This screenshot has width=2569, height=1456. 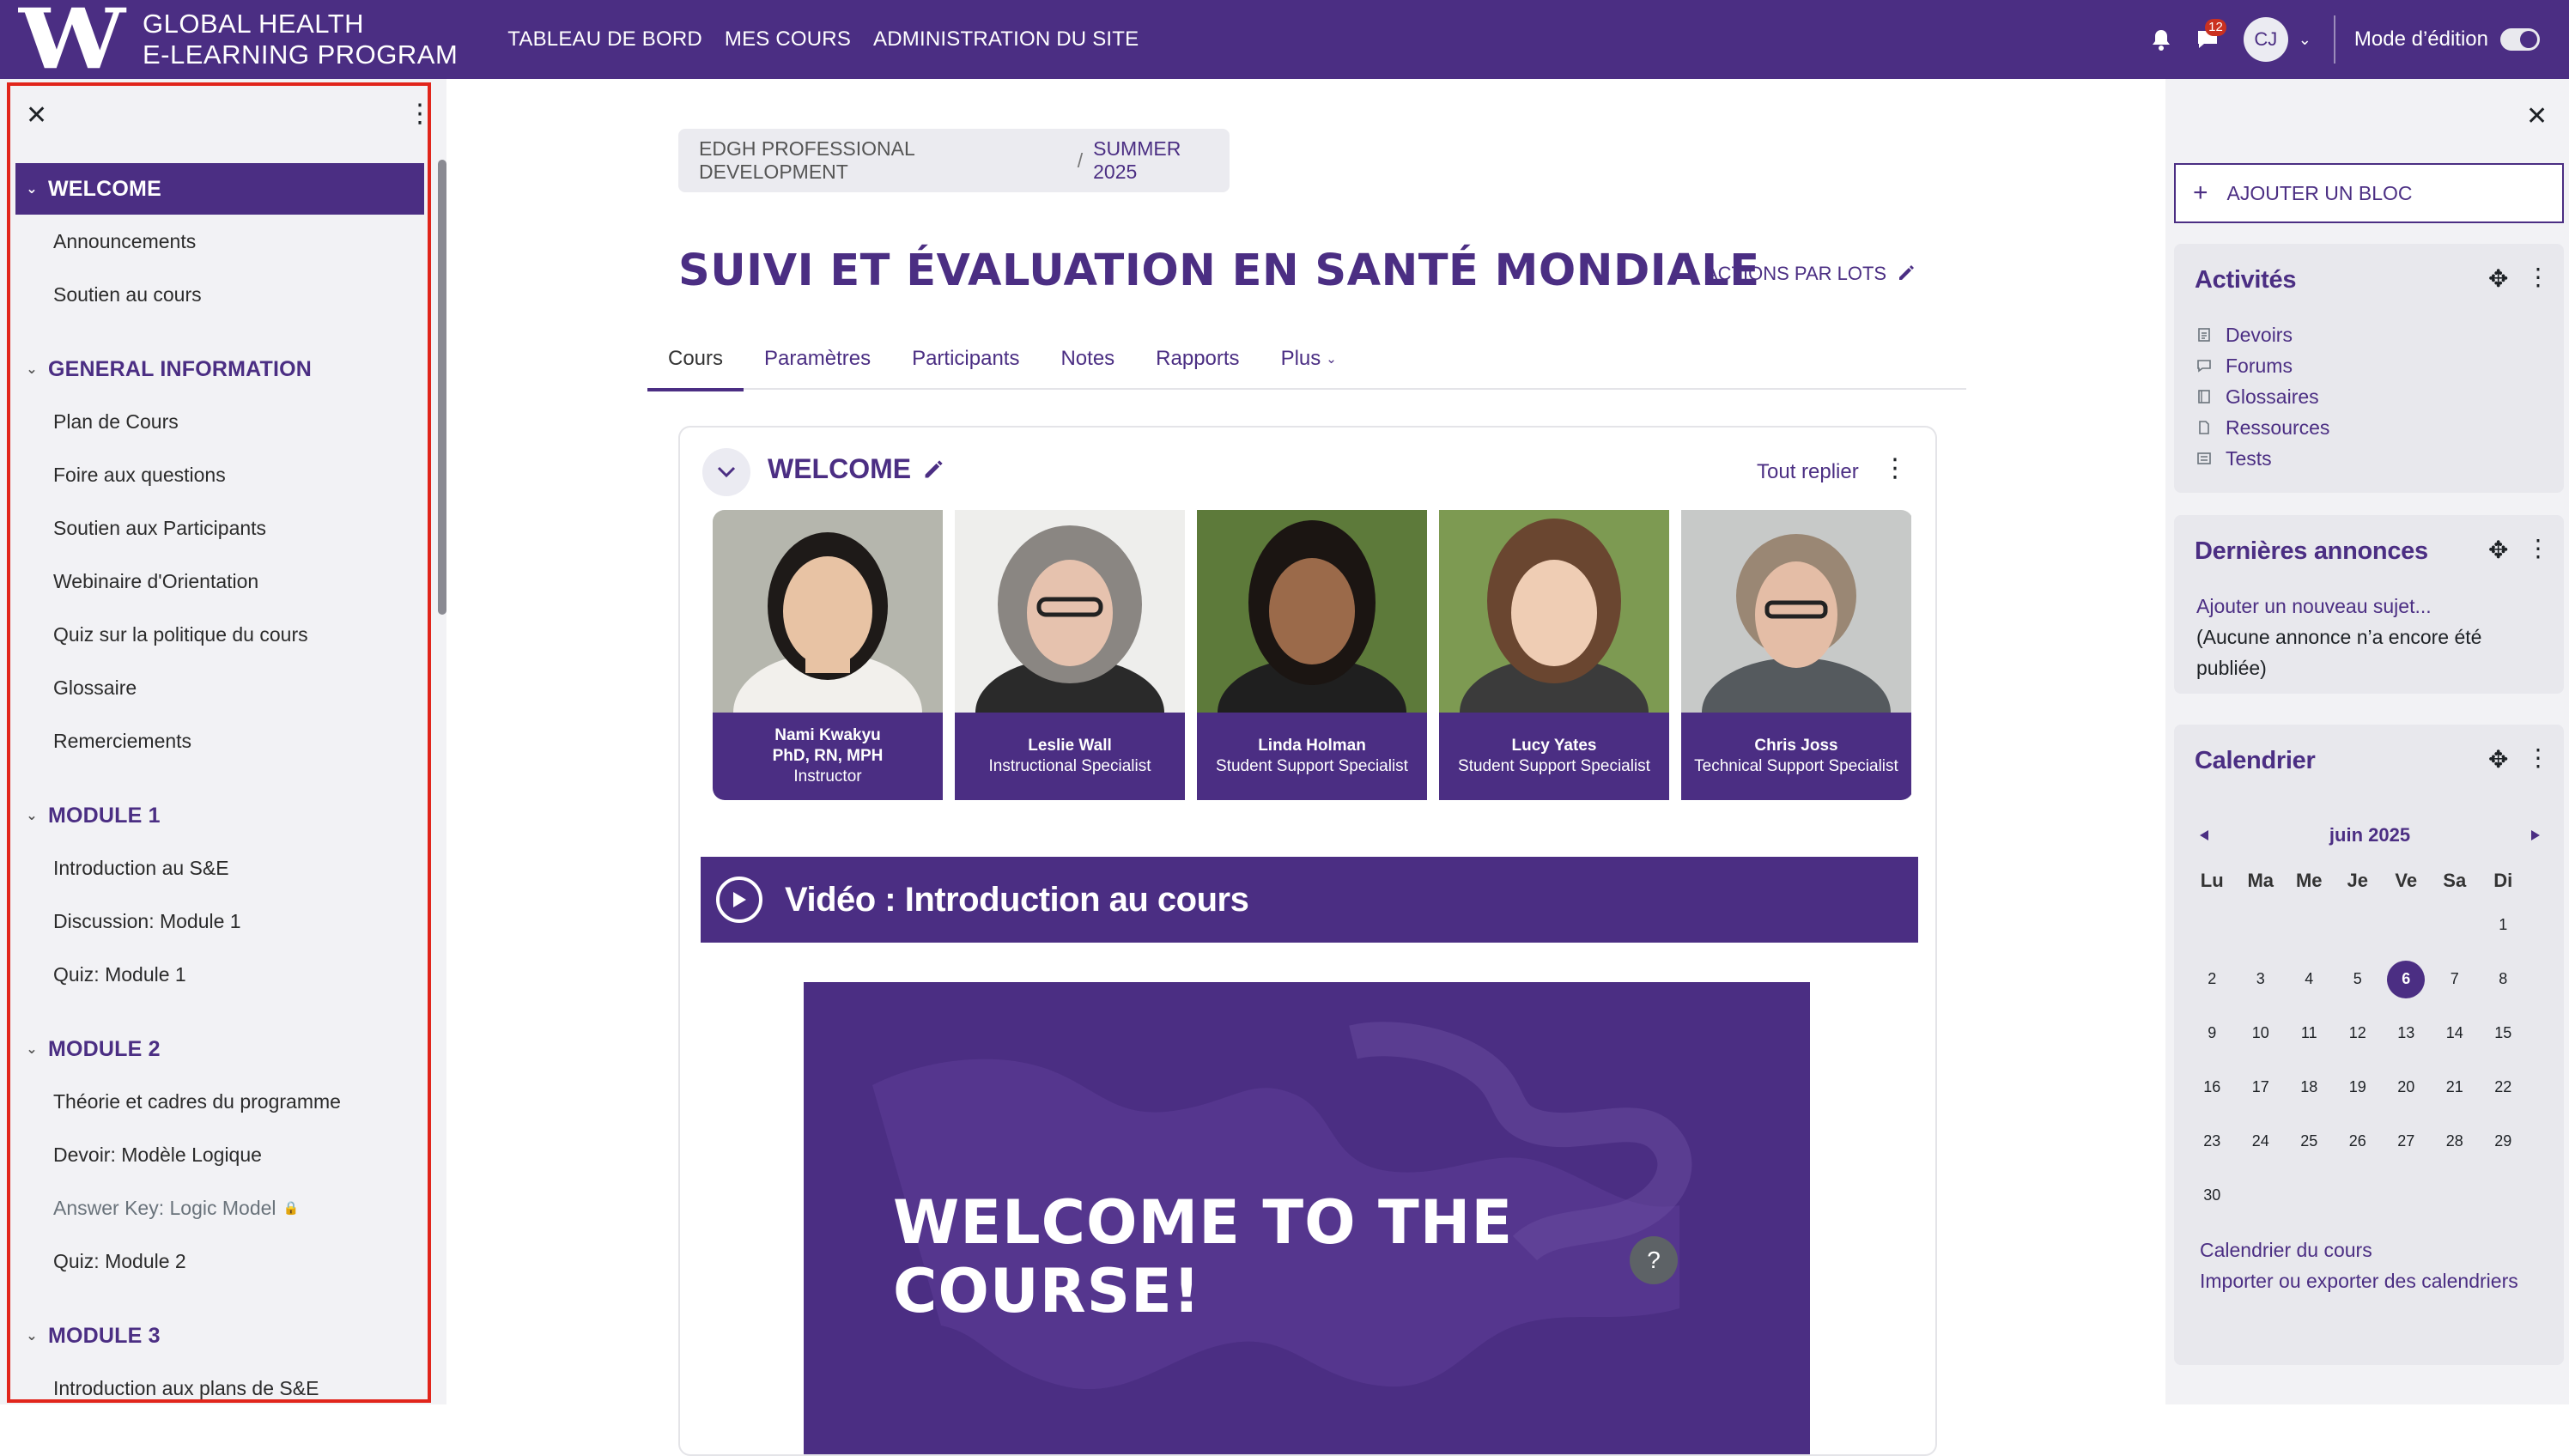 What do you see at coordinates (2406, 1088) in the screenshot?
I see `calendar-day: 20` at bounding box center [2406, 1088].